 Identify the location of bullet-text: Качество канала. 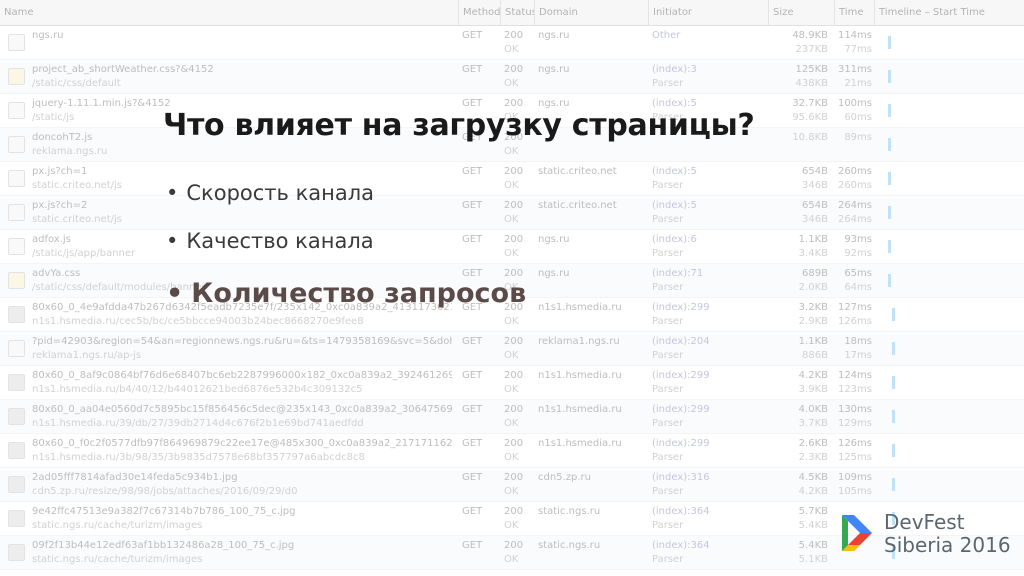
(280, 241).